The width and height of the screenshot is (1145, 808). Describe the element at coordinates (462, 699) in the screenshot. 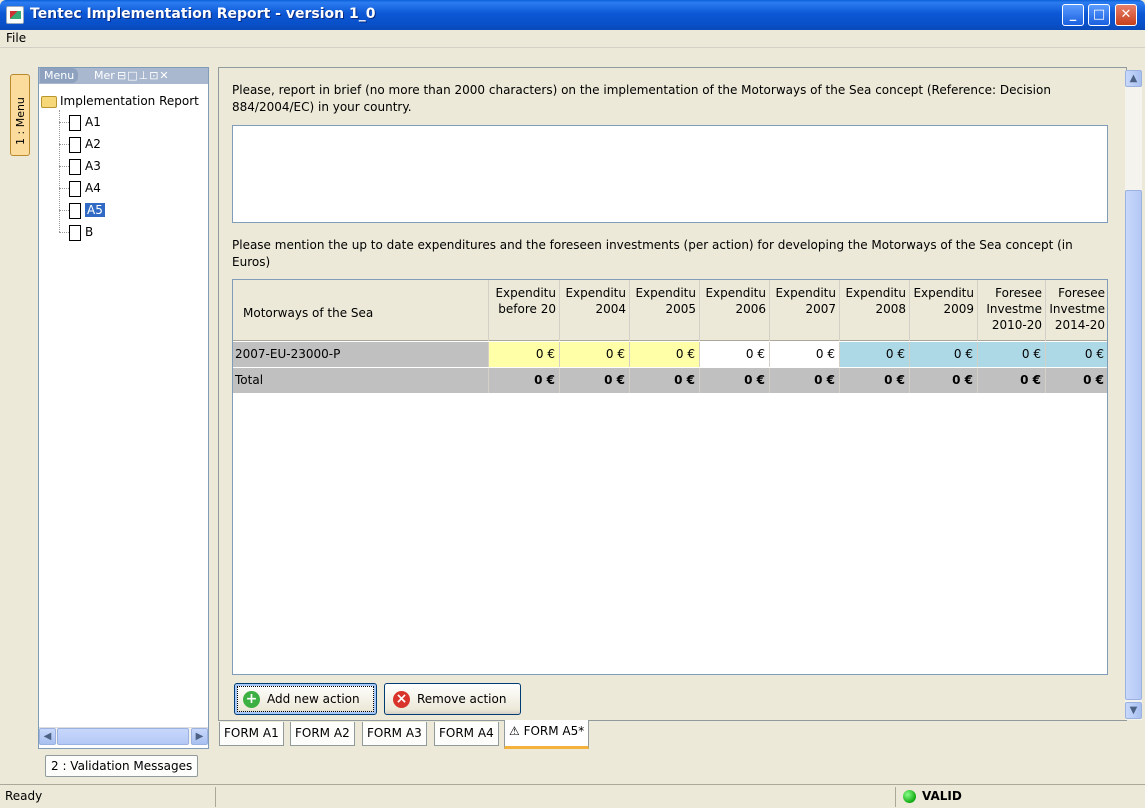

I see `remove-action-label: Remove action` at that location.